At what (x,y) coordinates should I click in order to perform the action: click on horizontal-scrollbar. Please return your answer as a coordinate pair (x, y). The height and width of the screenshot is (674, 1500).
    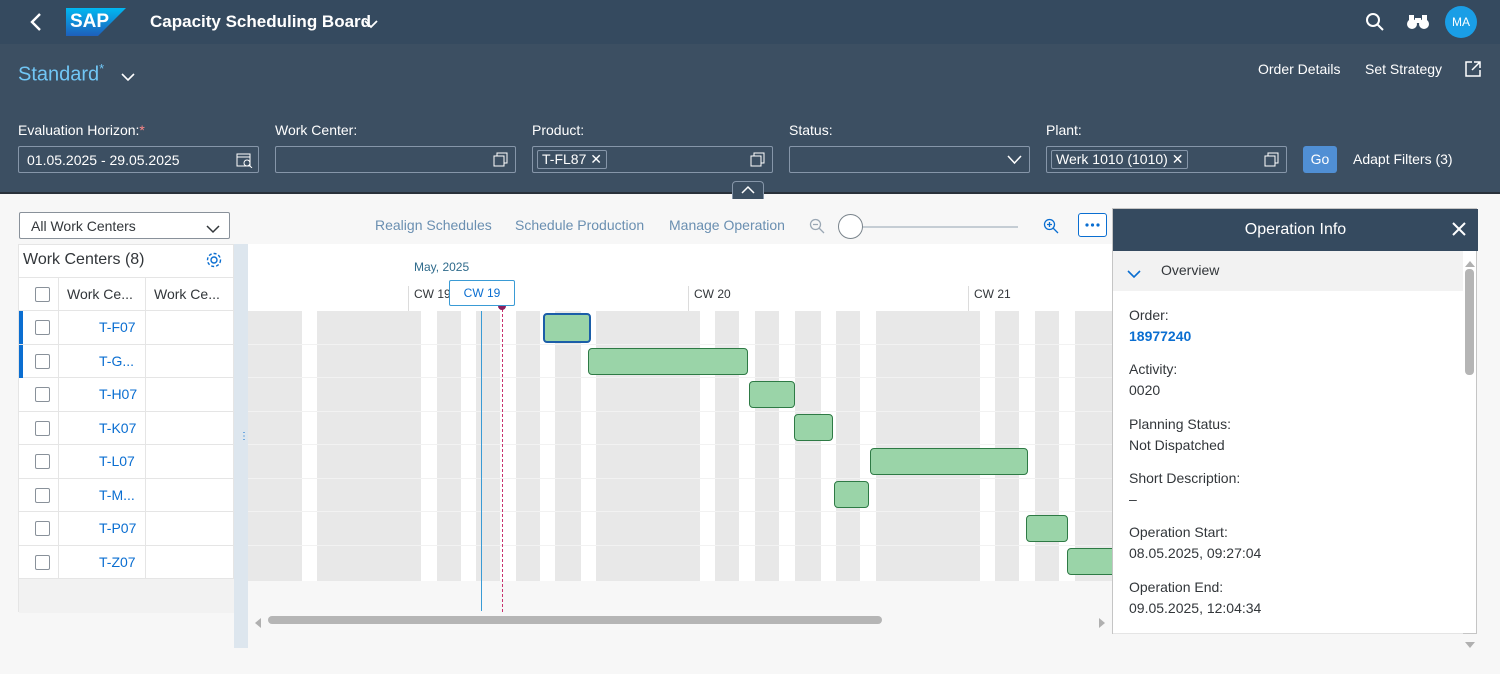
    Looking at the image, I should click on (575, 620).